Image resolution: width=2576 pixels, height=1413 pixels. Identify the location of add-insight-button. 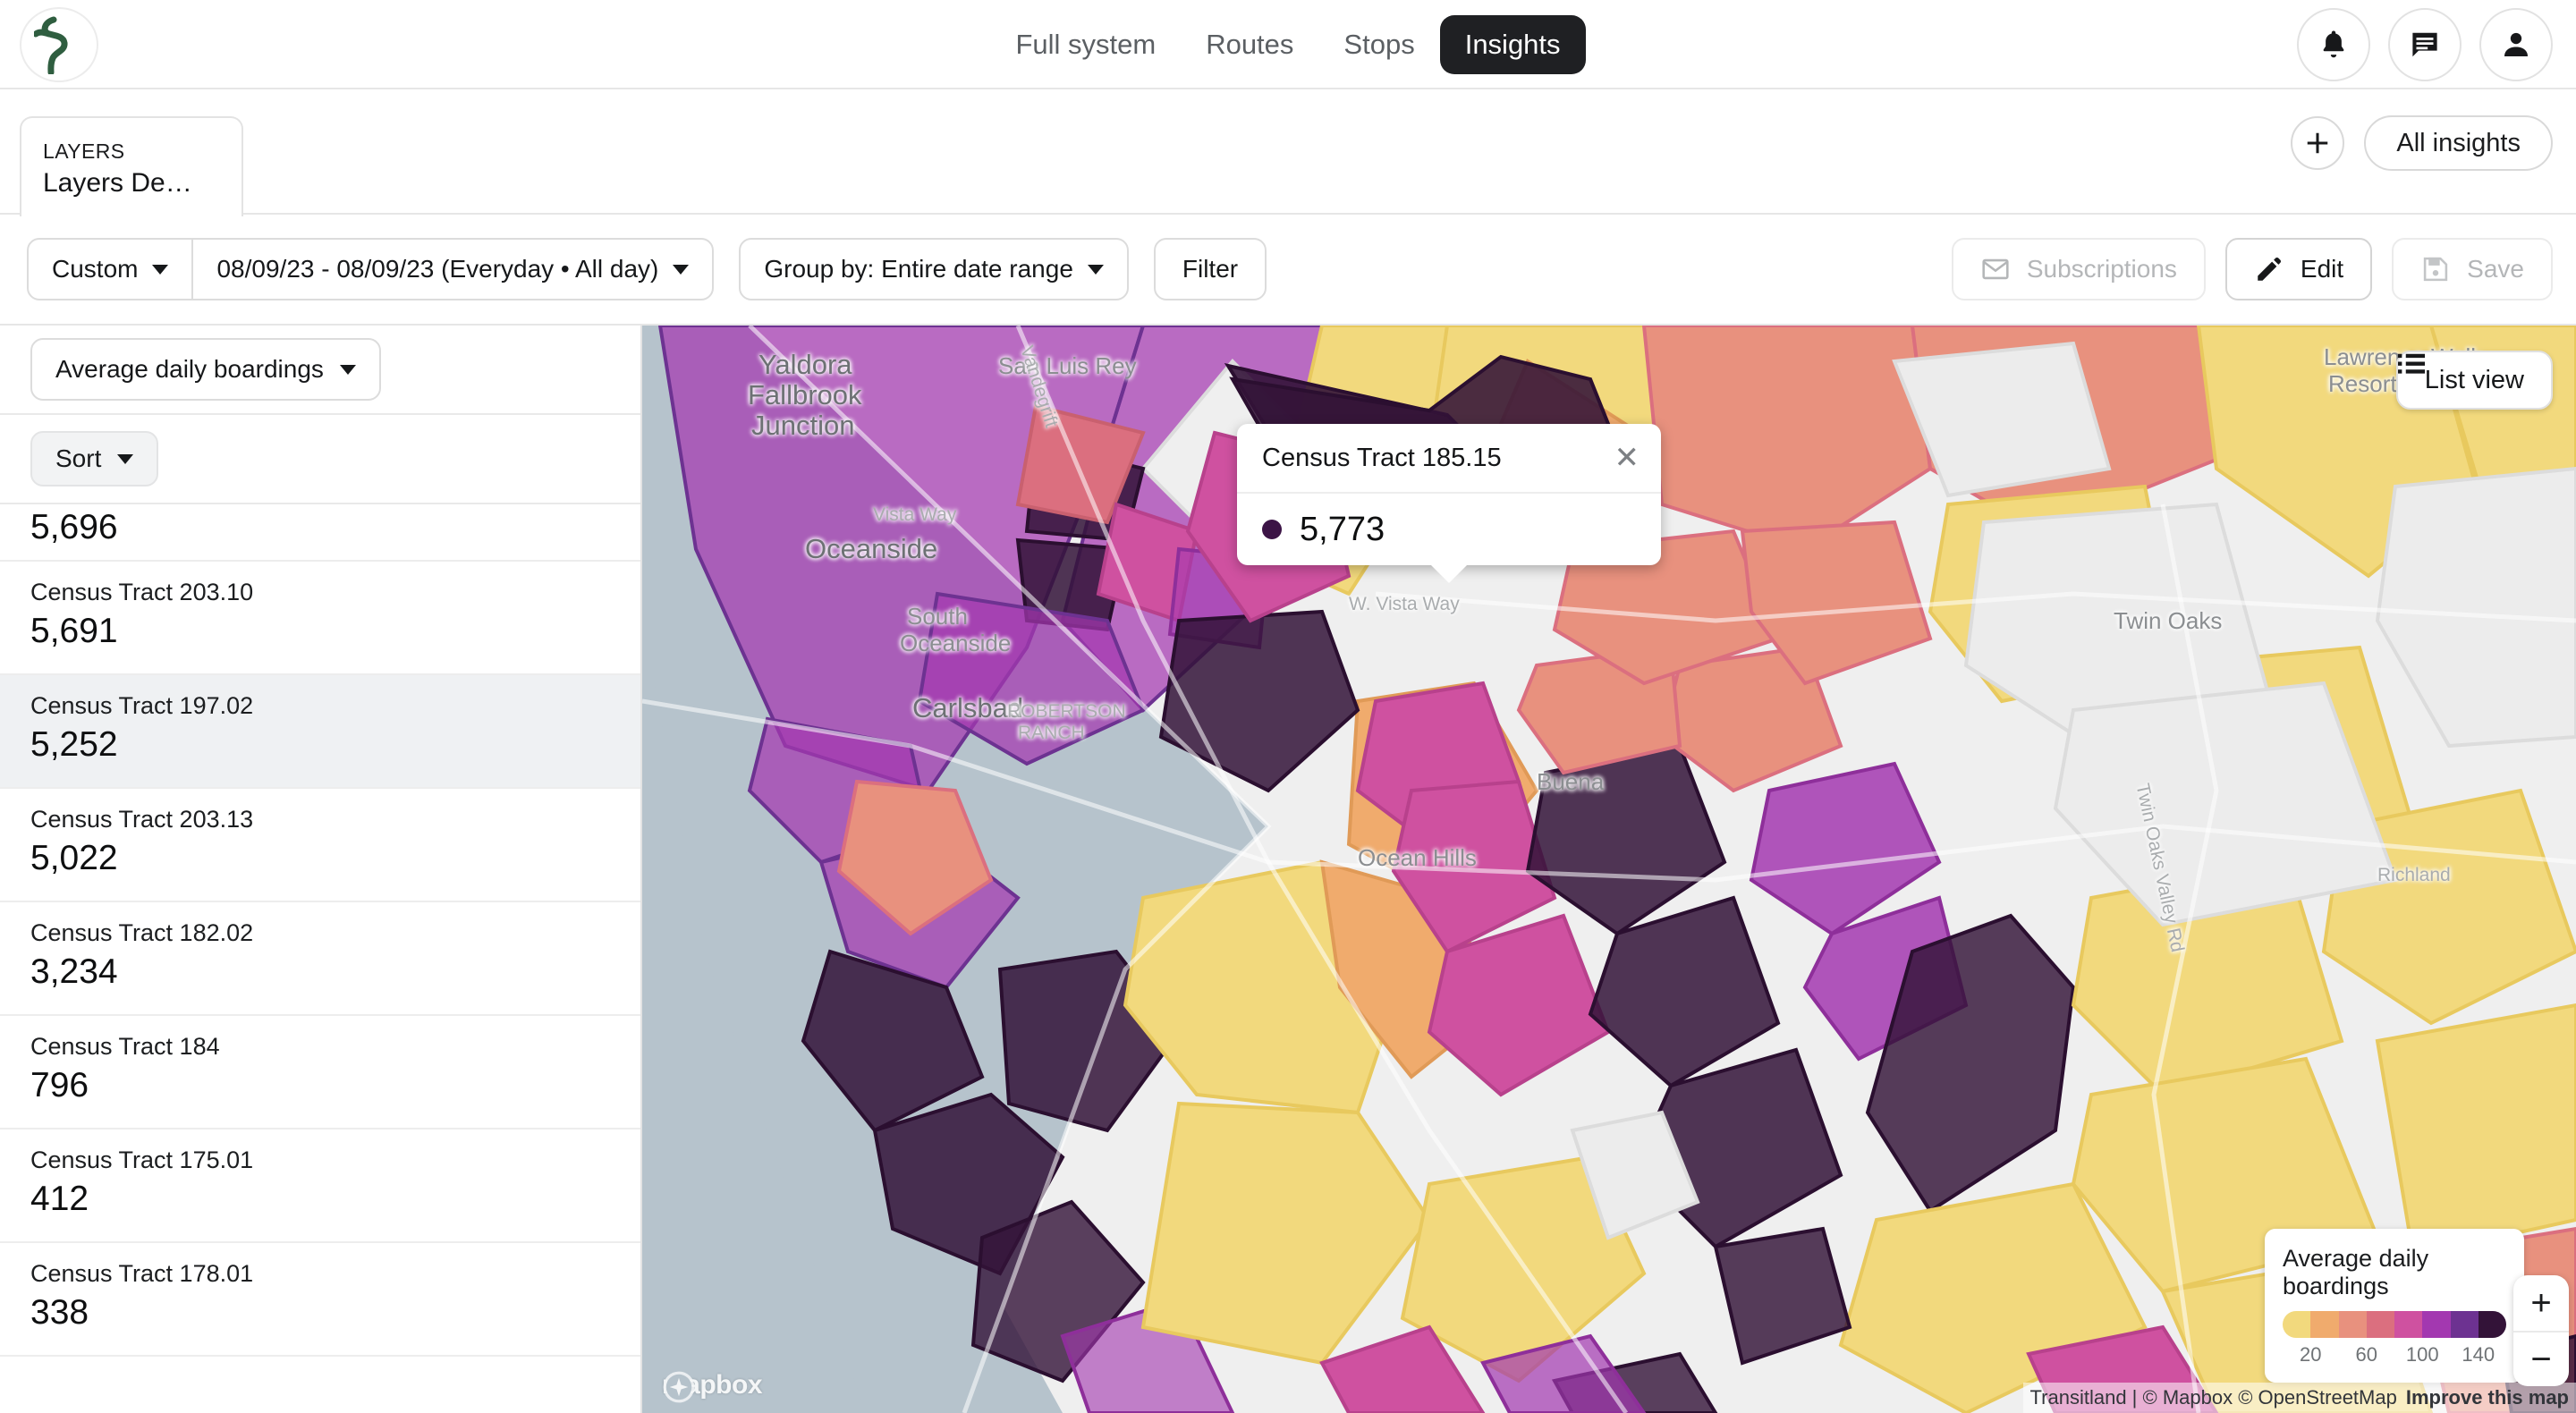
(2318, 143).